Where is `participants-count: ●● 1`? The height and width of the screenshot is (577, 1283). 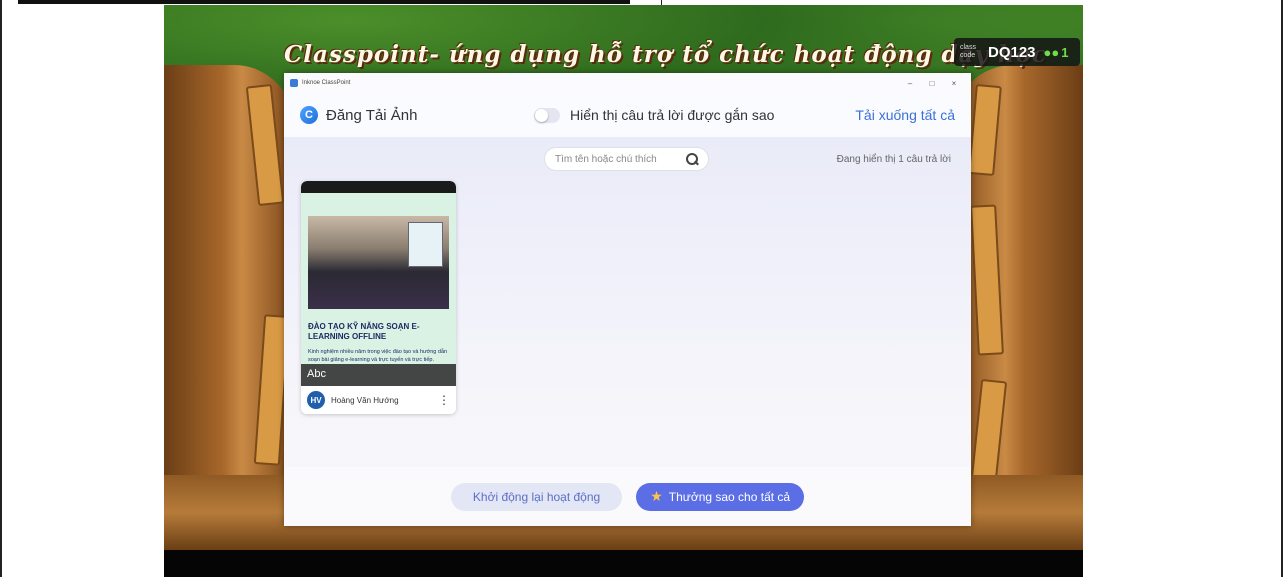 participants-count: ●● 1 is located at coordinates (1056, 52).